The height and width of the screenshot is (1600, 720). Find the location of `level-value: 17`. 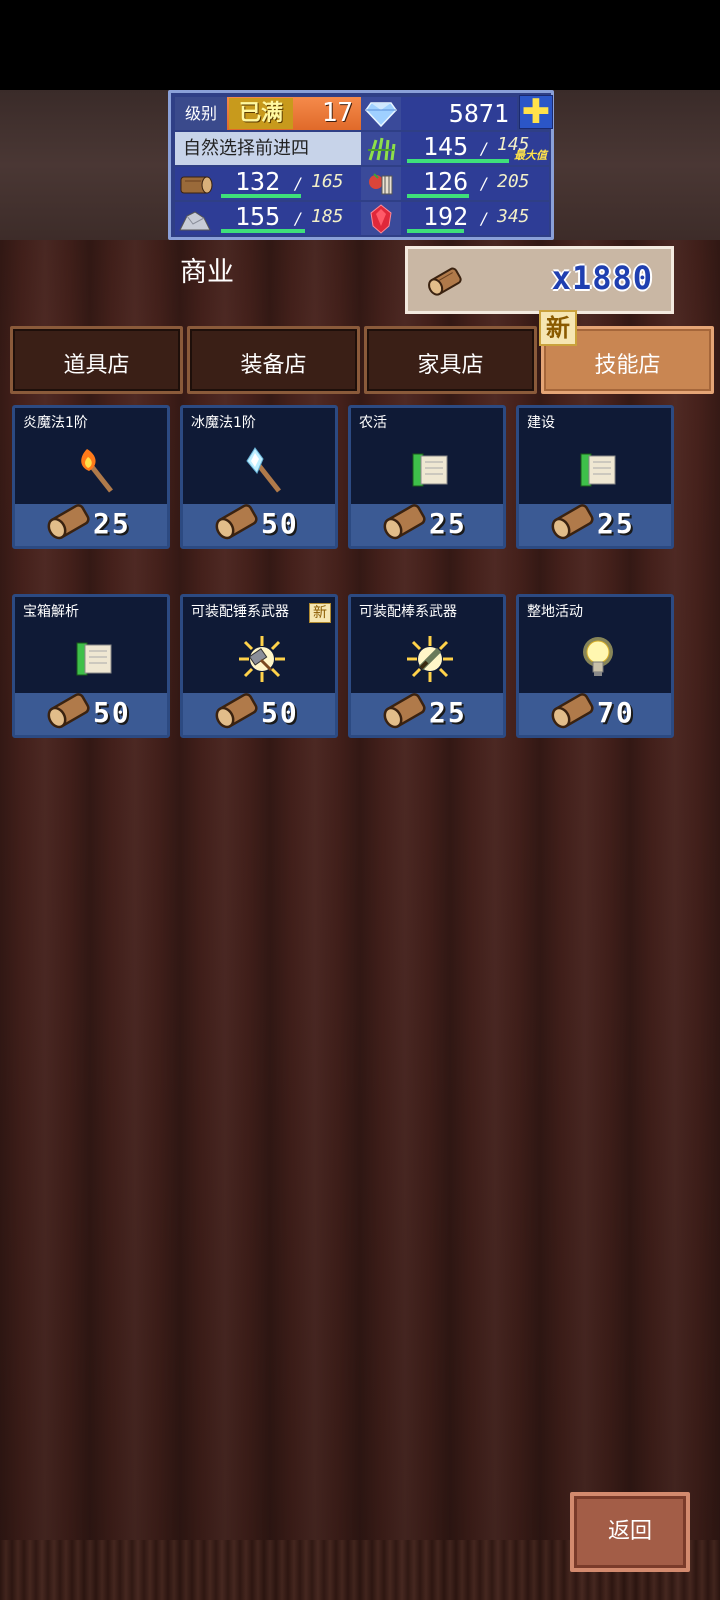

level-value: 17 is located at coordinates (337, 113).